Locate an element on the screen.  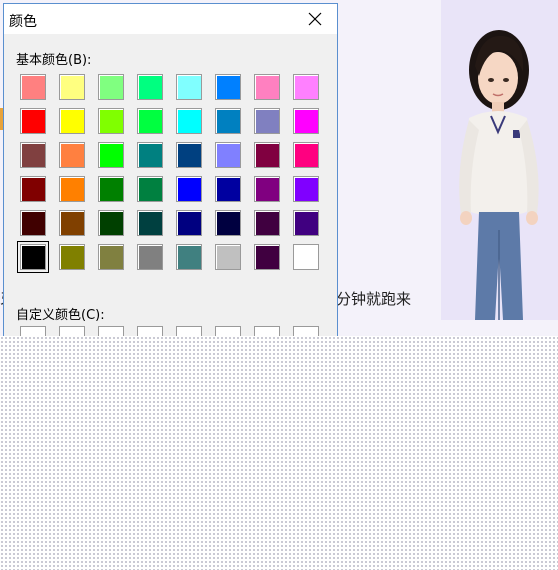
dialog-titlebar: 颜色 is located at coordinates (170, 19).